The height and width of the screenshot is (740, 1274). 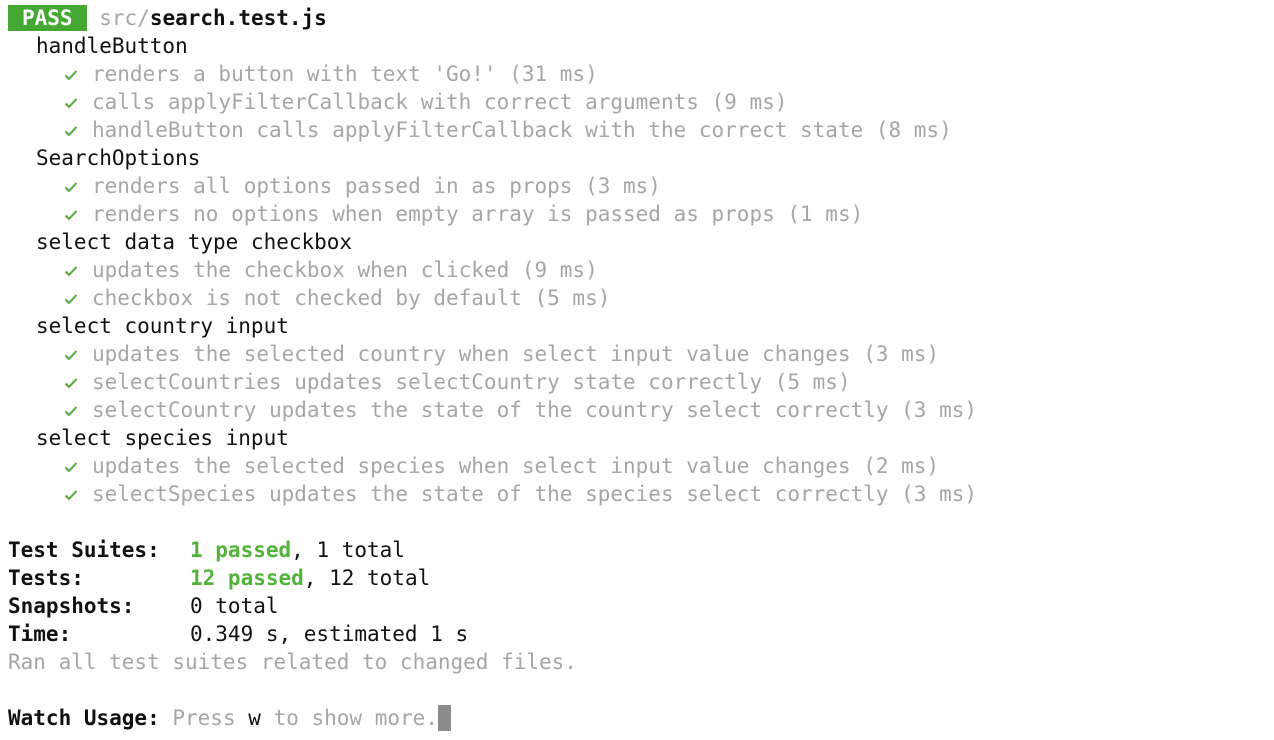 I want to click on watch-usage-label: Watch Usage:, so click(x=84, y=718).